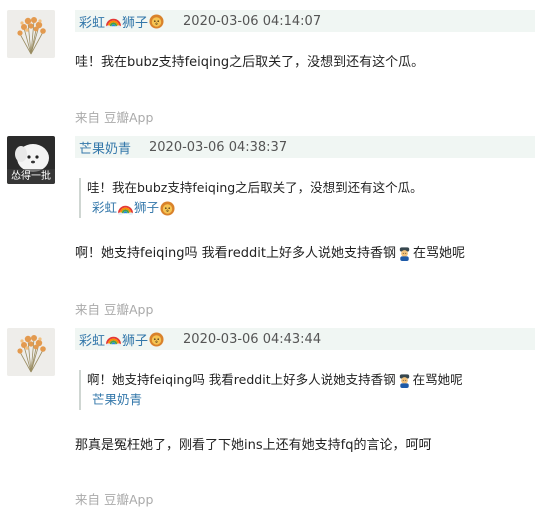  Describe the element at coordinates (305, 147) in the screenshot. I see `comment-header: 芒果奶青 2020-03-06 04:38:37` at that location.